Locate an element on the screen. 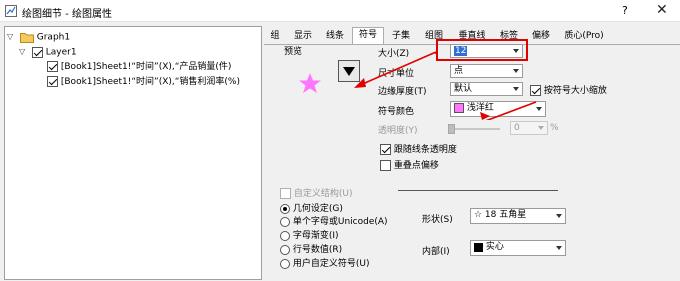 Image resolution: width=680 pixels, height=281 pixels. tree-item-layer-label: Layer1 is located at coordinates (61, 52).